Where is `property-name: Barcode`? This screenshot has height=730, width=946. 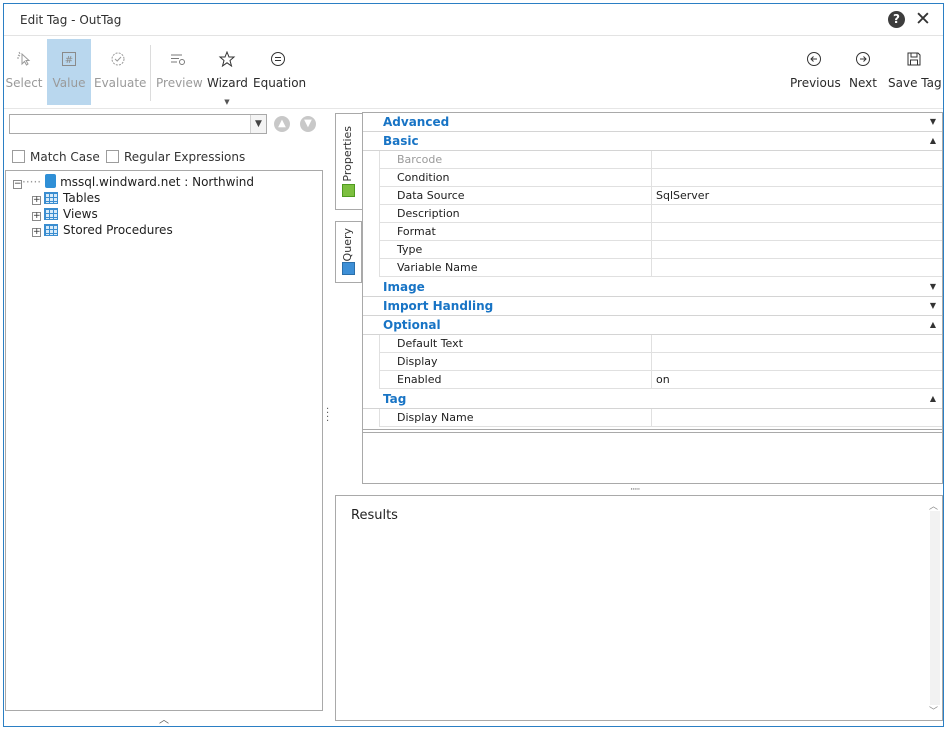 property-name: Barcode is located at coordinates (515, 160).